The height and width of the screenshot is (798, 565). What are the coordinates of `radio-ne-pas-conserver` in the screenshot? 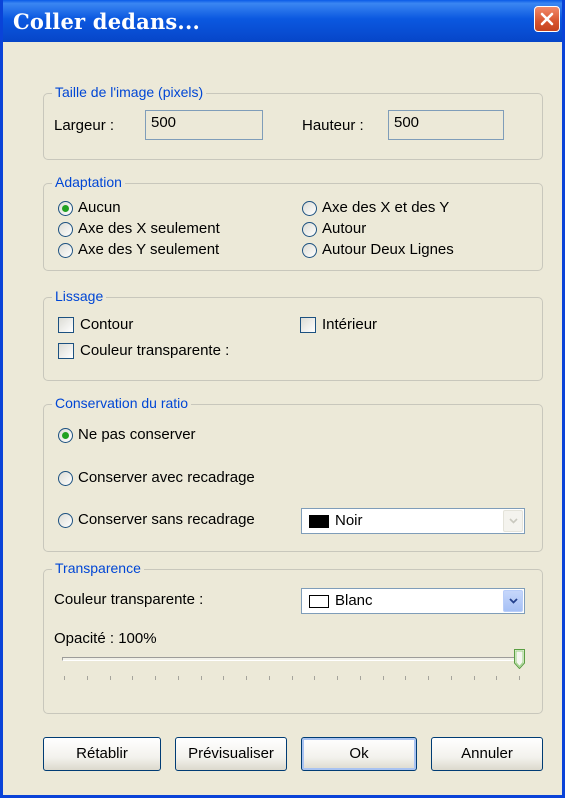 It's located at (65, 435).